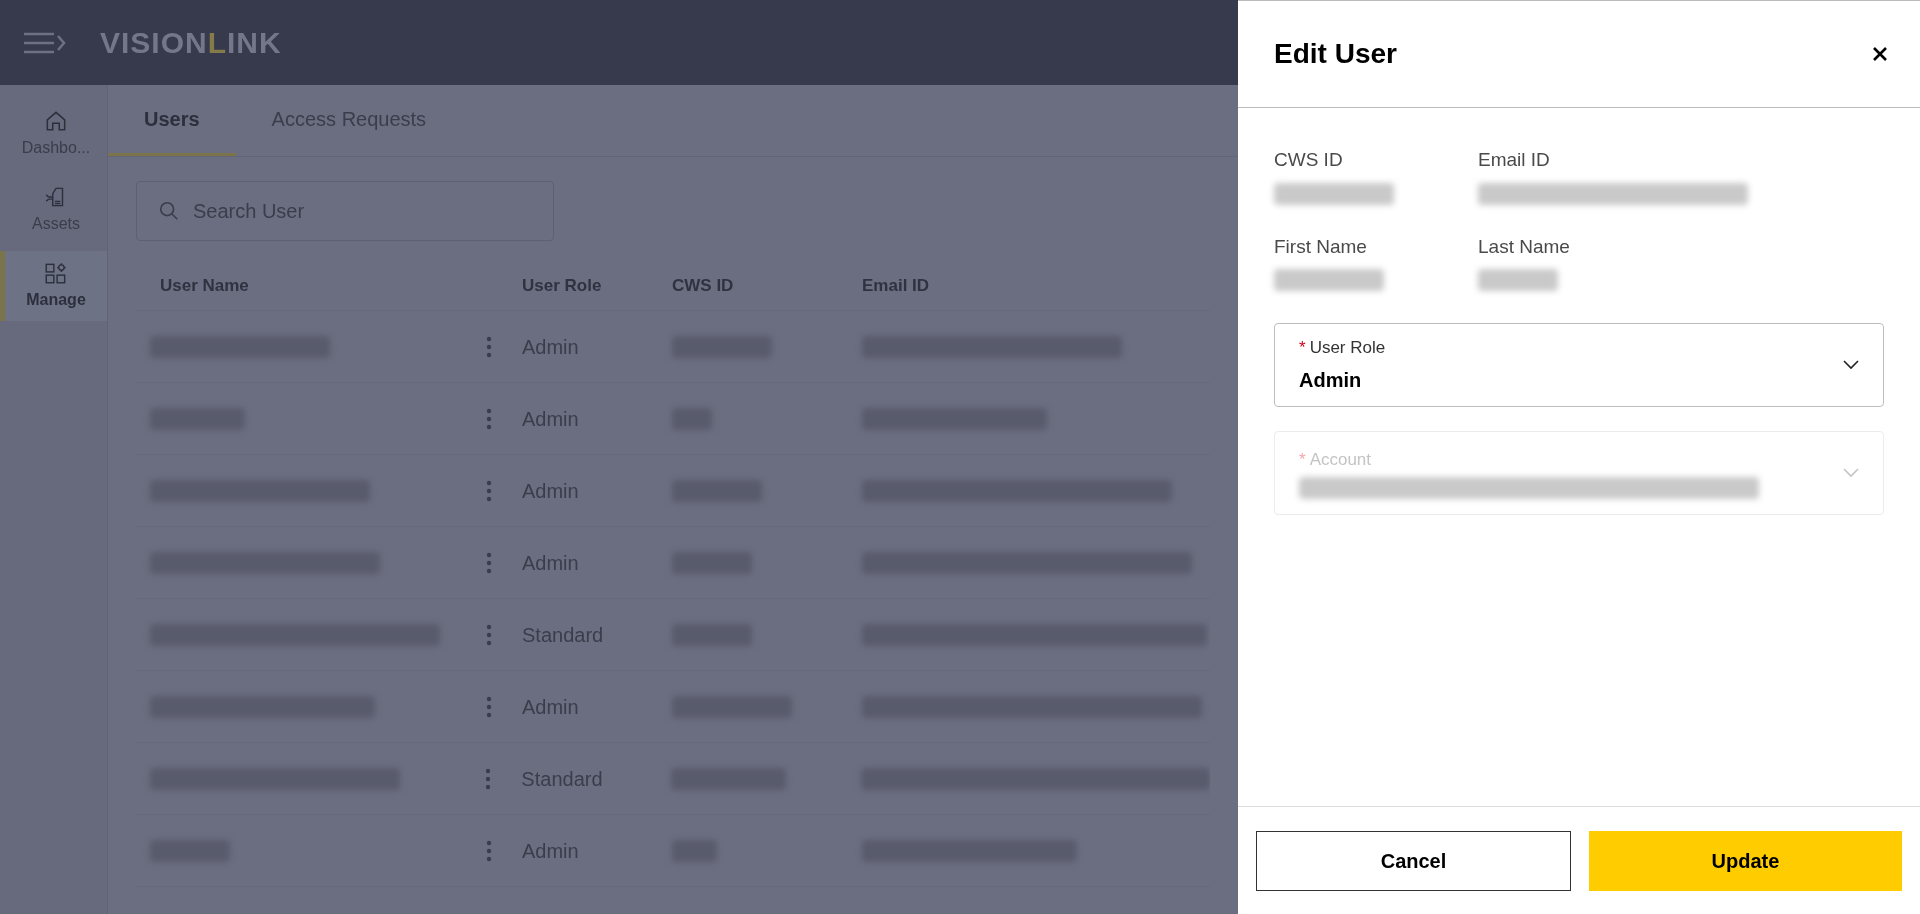 The height and width of the screenshot is (914, 1920). Describe the element at coordinates (1309, 160) in the screenshot. I see `info-label: CWS ID` at that location.